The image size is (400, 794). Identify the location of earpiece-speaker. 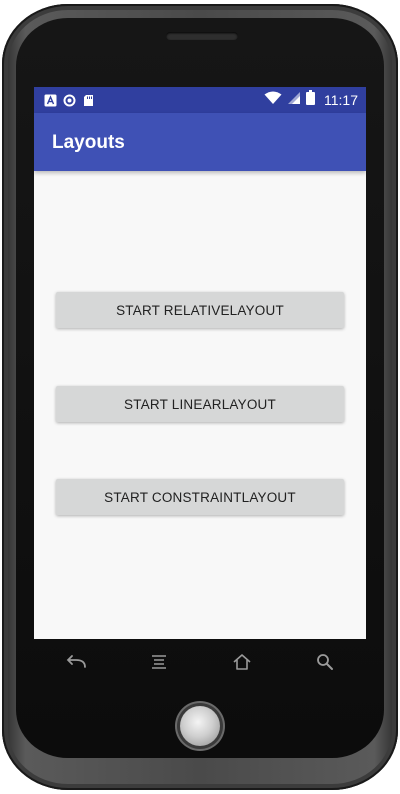
(202, 36).